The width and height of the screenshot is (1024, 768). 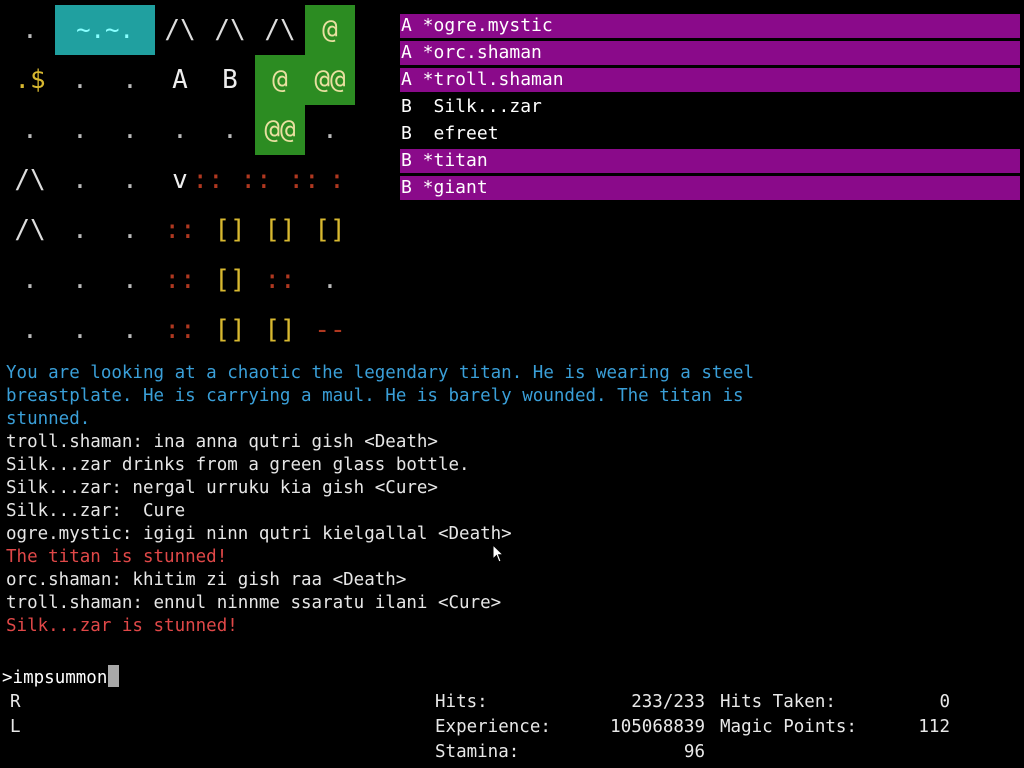 I want to click on monster-list-item: B efreet, so click(x=710, y=134).